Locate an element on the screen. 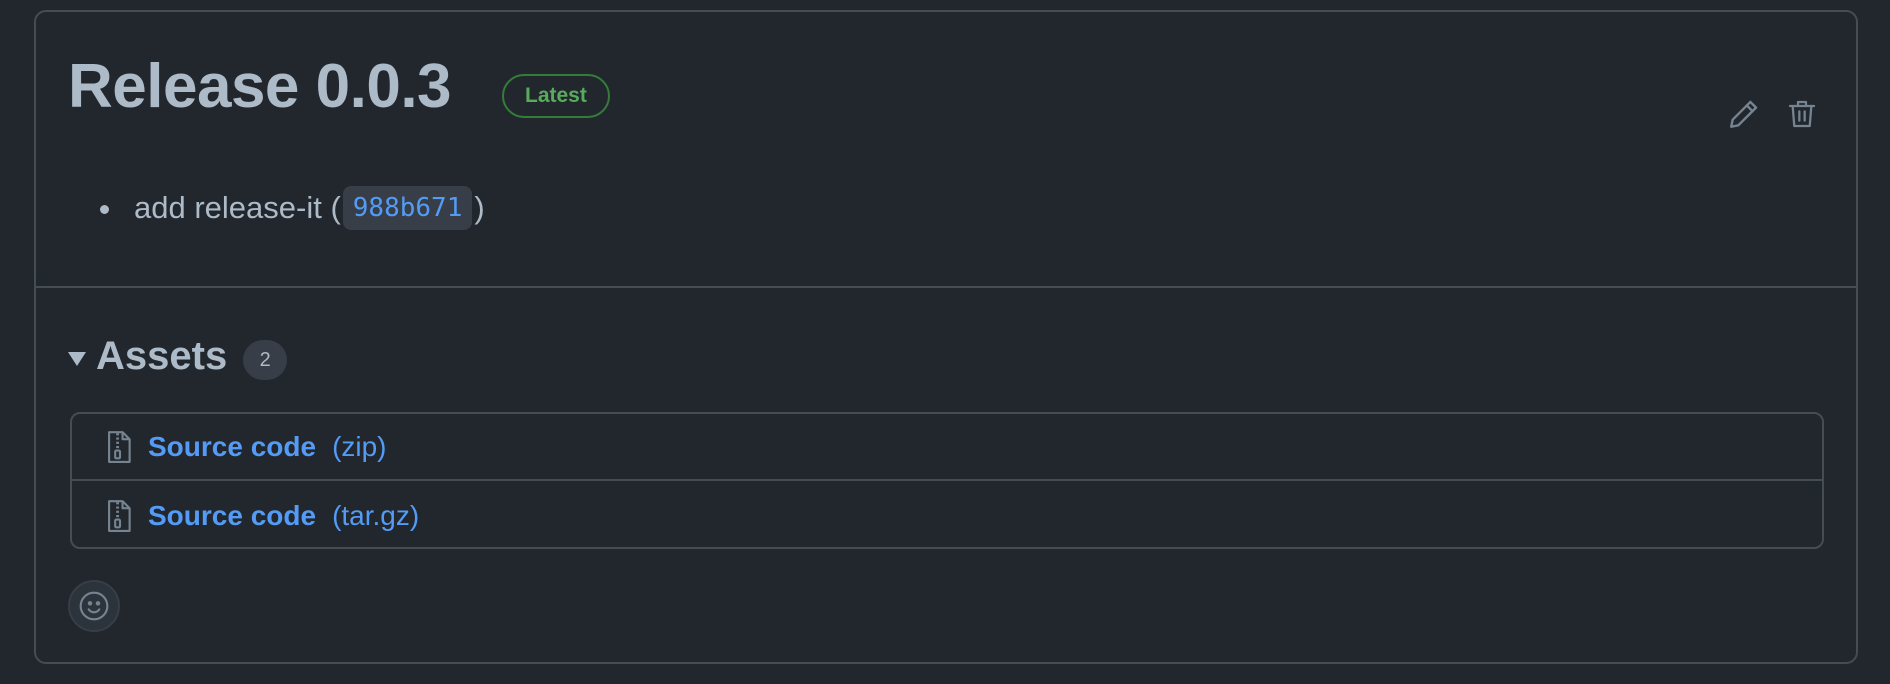  edit-release-button is located at coordinates (1744, 114).